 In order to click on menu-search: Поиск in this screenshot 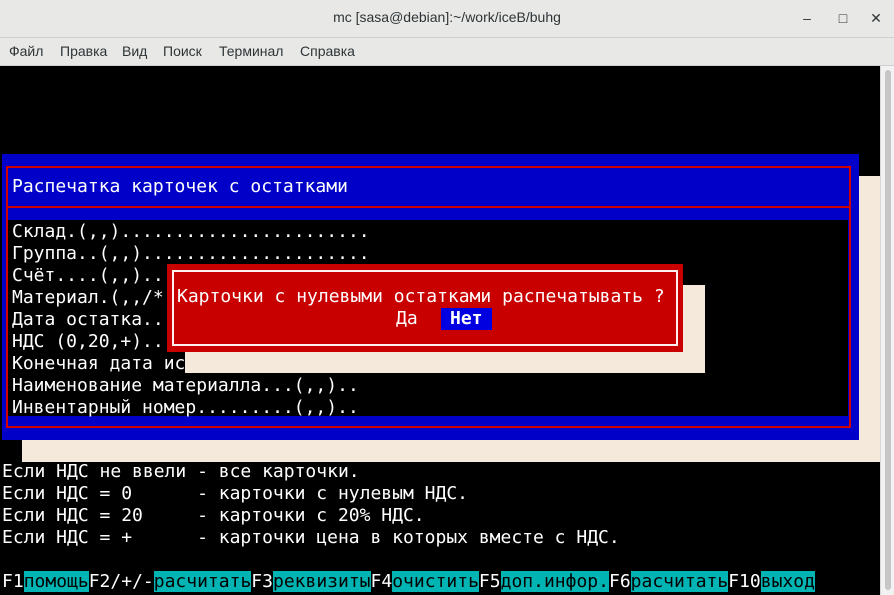, I will do `click(182, 51)`.